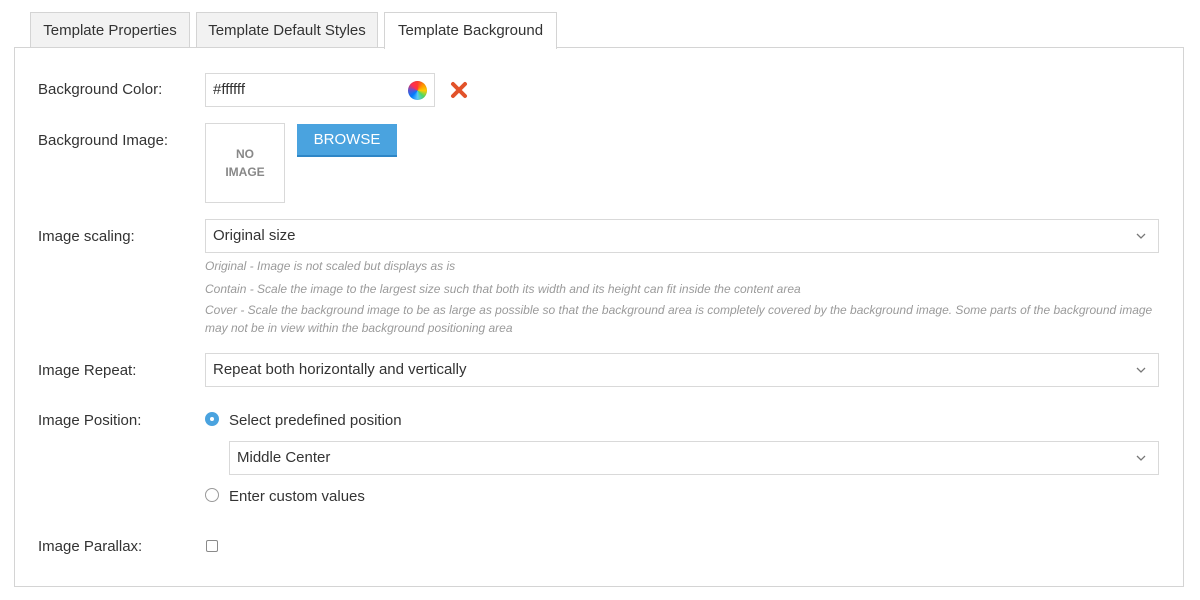  I want to click on image-scaling-label: Image scaling:, so click(86, 236).